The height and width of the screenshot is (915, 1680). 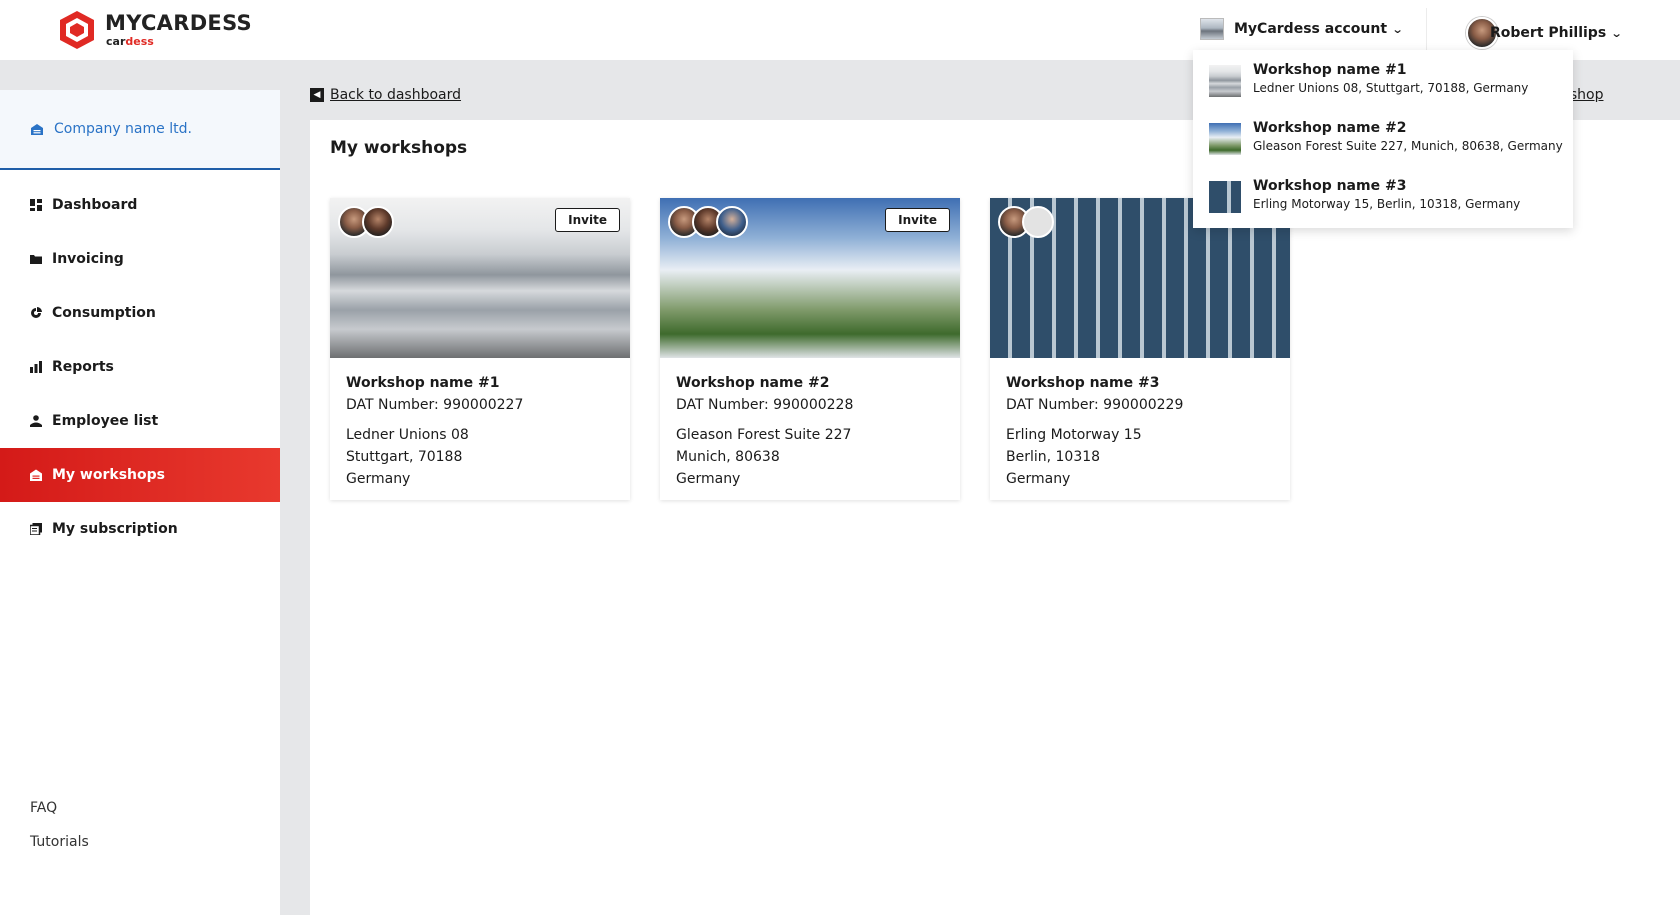 I want to click on avatar-placeholder-icon, so click(x=1038, y=222).